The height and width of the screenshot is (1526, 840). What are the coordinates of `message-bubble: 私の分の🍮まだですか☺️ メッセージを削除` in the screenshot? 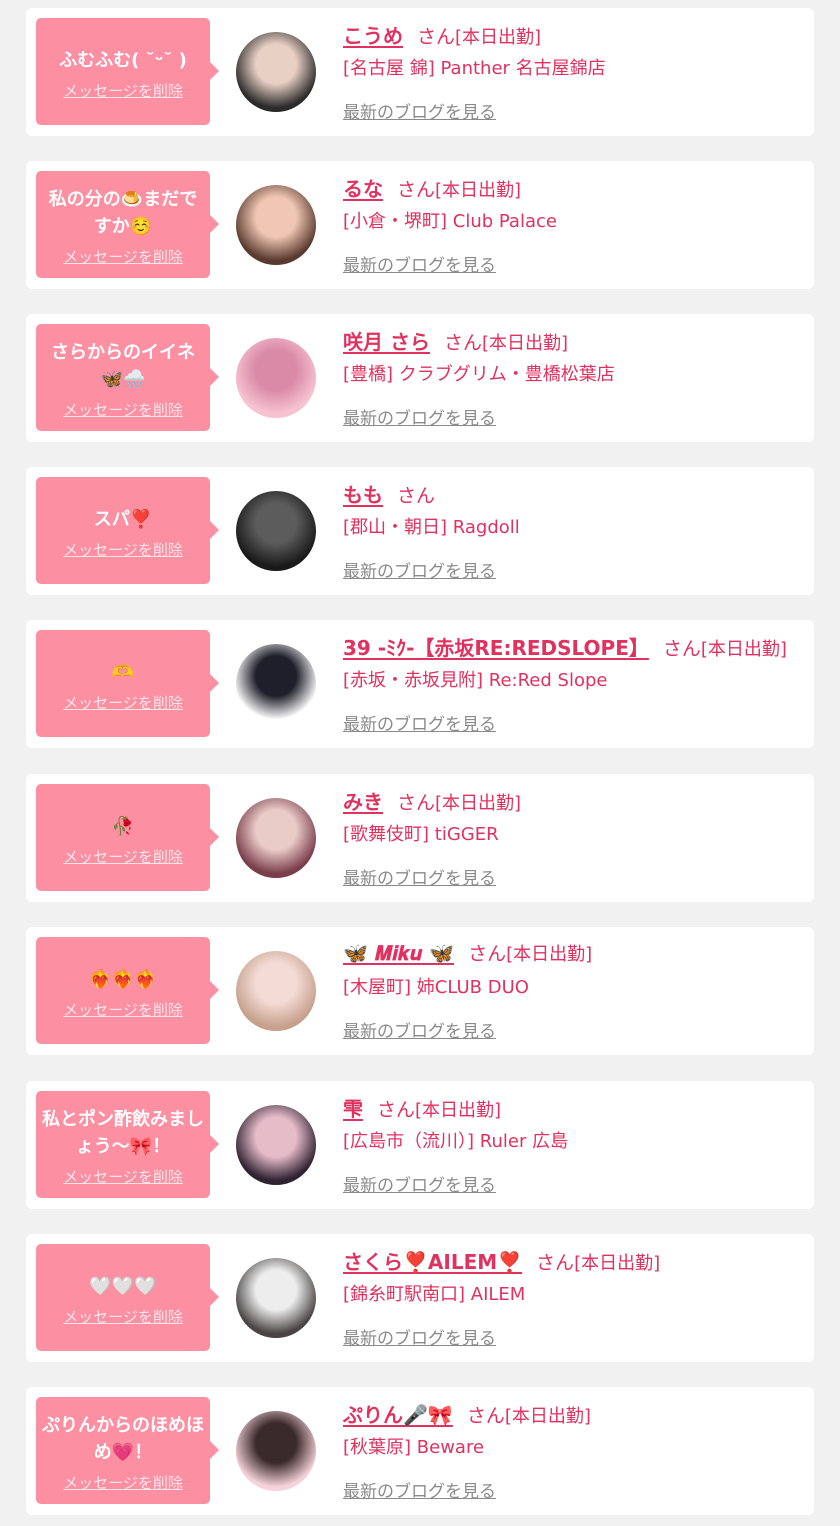 It's located at (127, 224).